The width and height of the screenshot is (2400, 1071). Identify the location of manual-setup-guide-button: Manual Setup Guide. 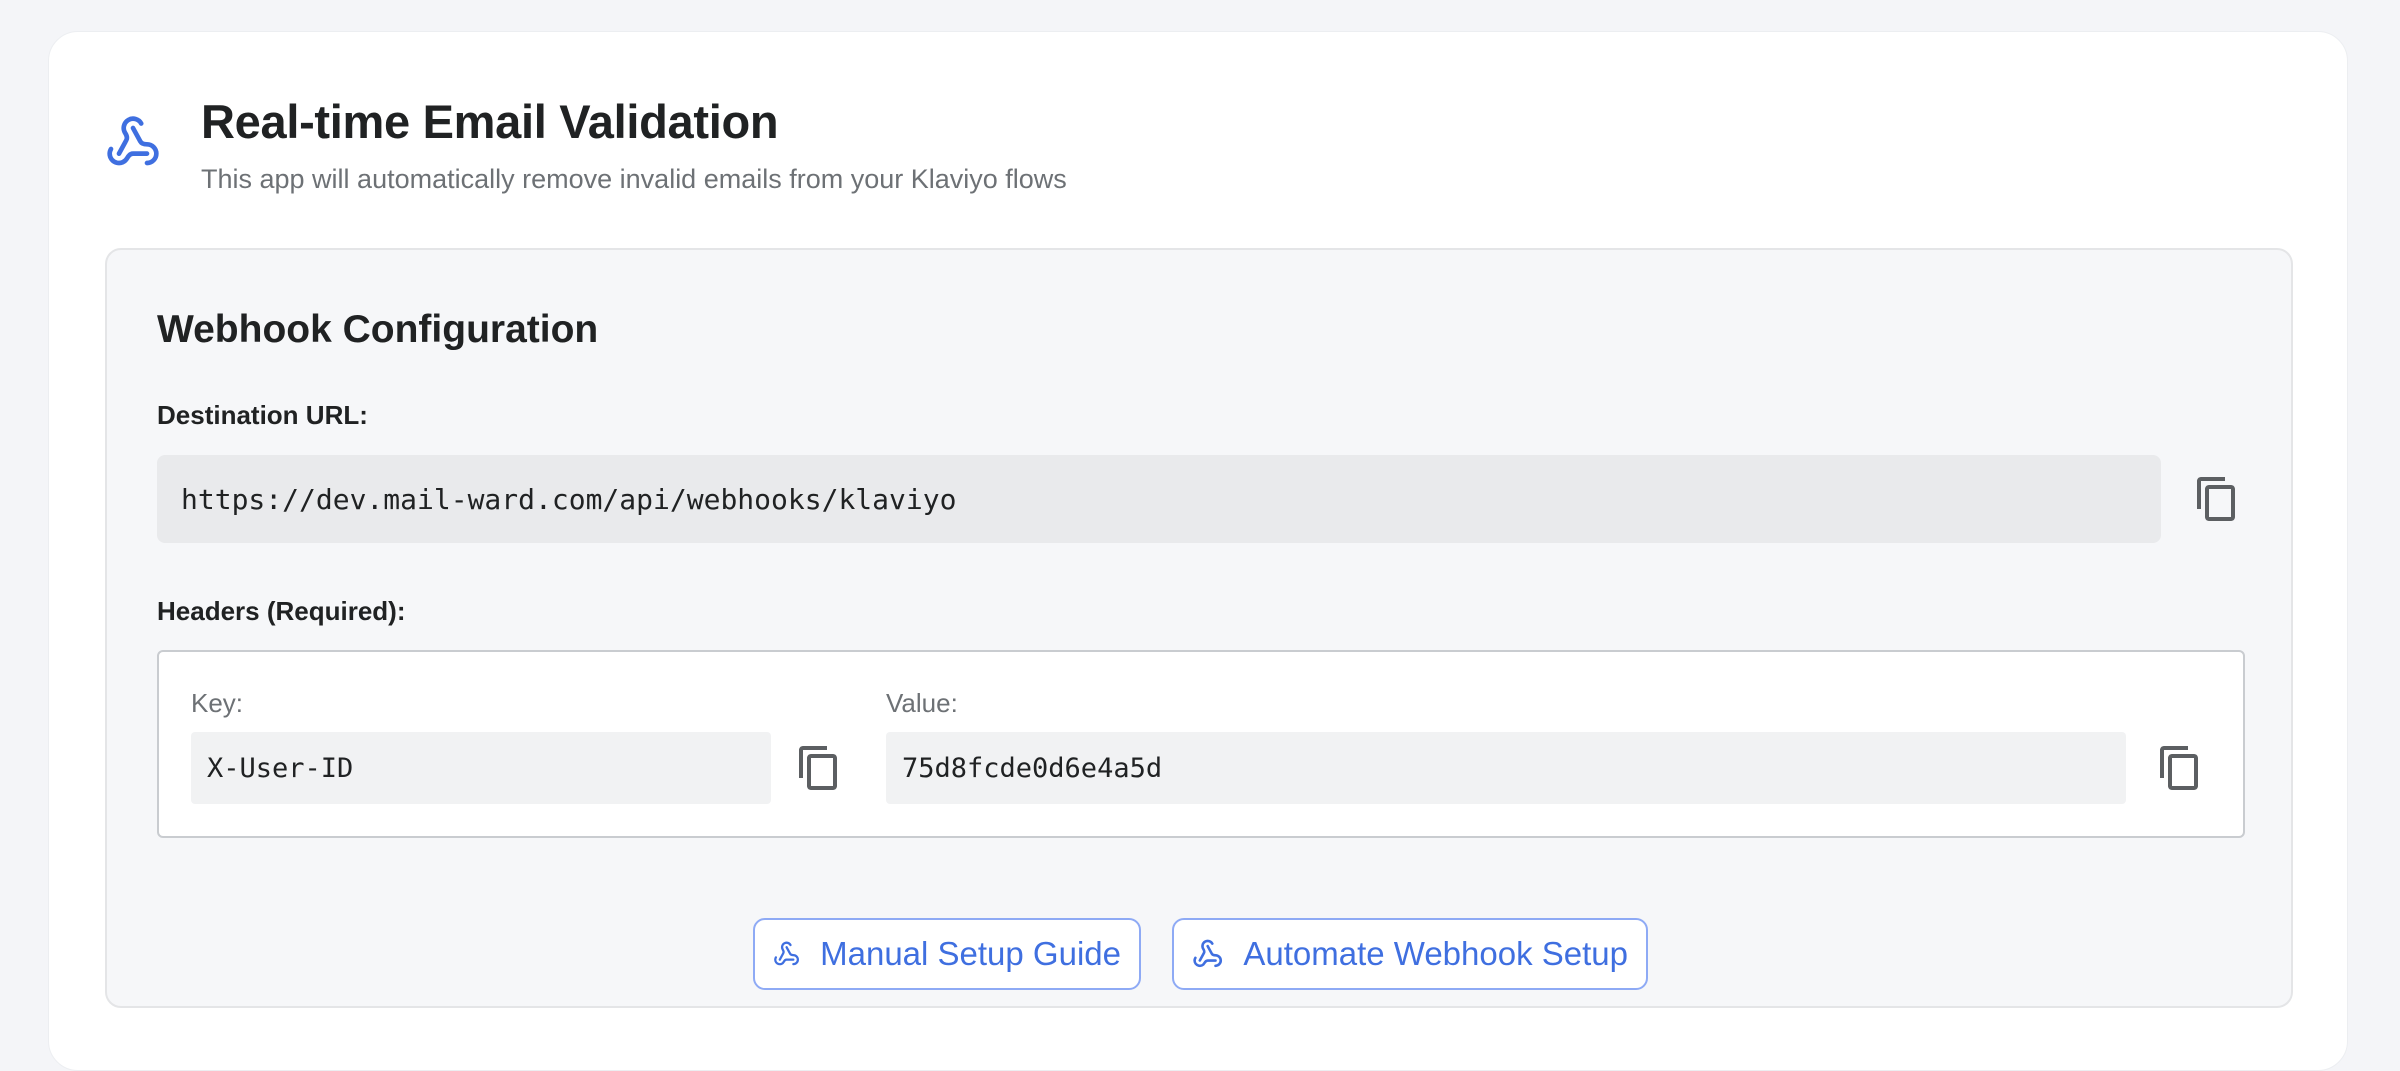
(947, 954).